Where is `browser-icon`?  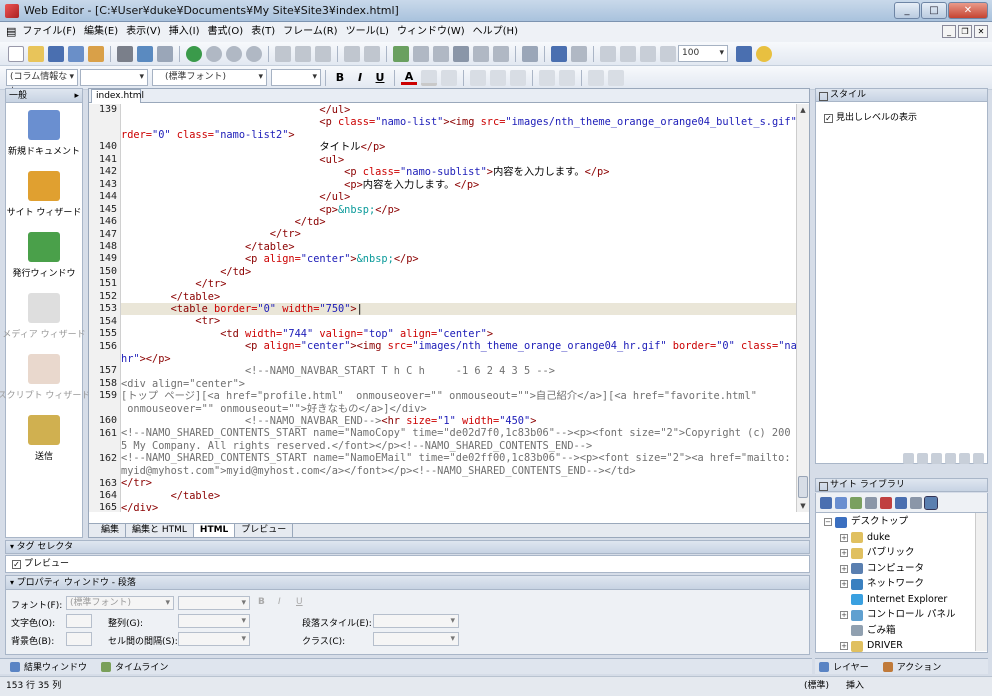 browser-icon is located at coordinates (194, 53).